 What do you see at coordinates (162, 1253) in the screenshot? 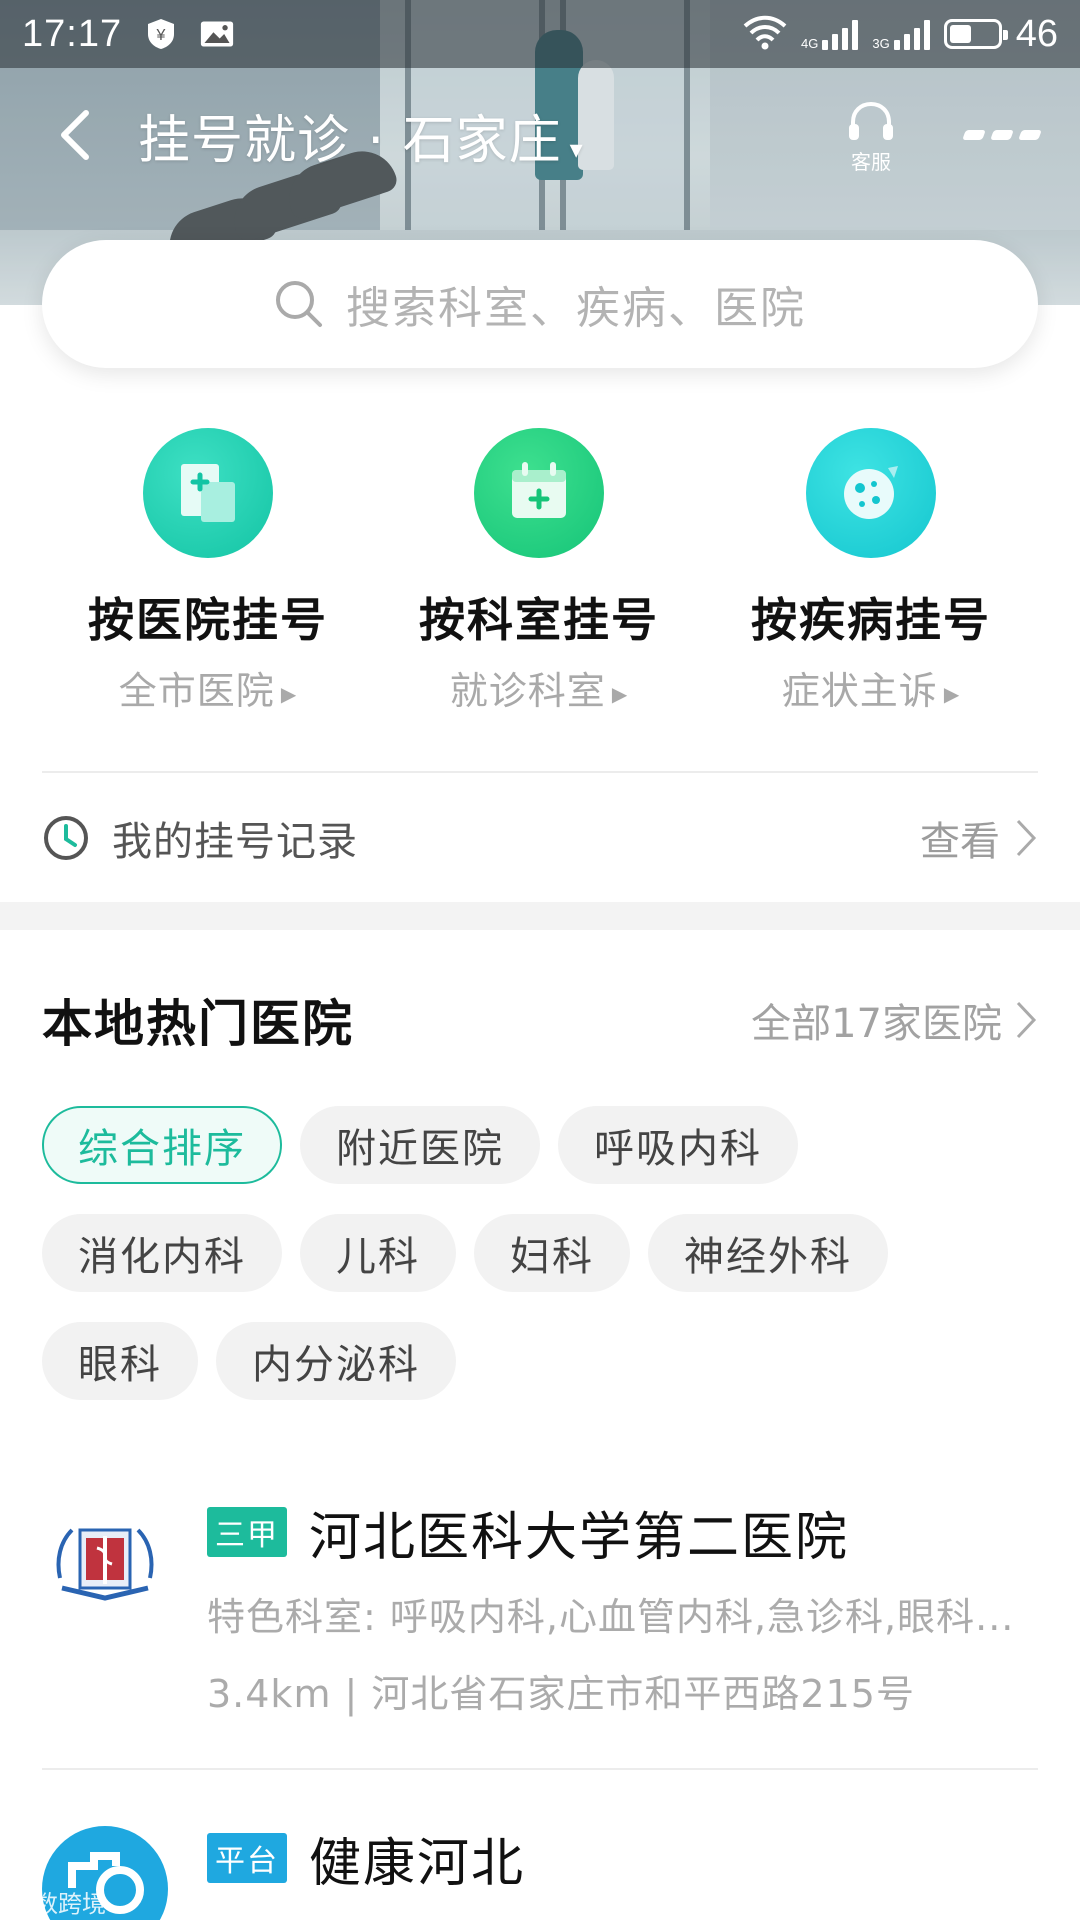
I see `filter-chip: 消化内科` at bounding box center [162, 1253].